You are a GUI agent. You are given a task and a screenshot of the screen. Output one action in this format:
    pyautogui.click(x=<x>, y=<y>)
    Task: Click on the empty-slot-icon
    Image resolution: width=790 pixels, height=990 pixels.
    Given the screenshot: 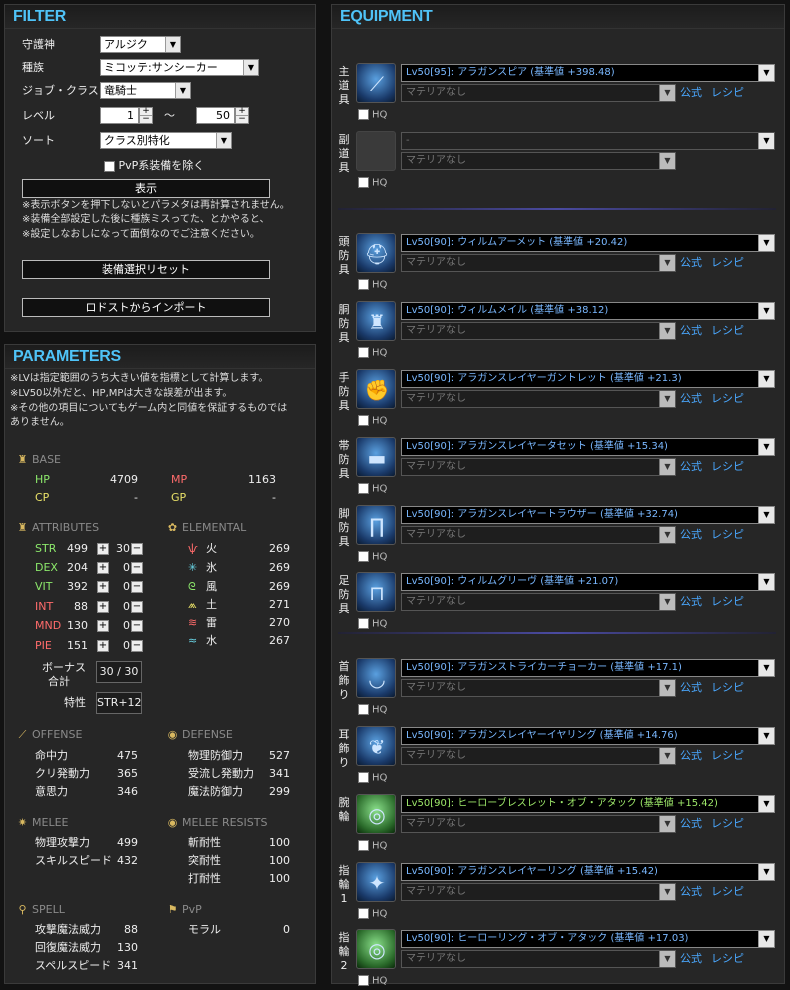 What is the action you would take?
    pyautogui.click(x=376, y=151)
    